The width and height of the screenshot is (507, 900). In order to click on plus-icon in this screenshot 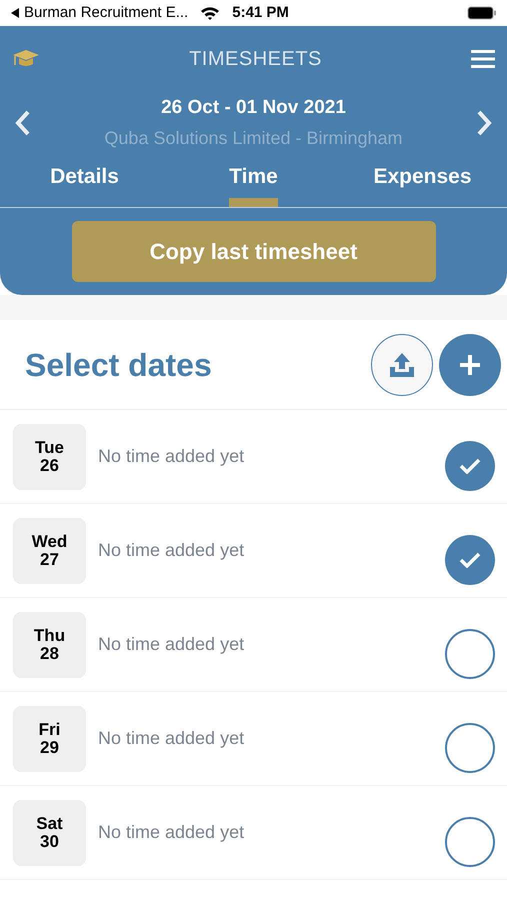, I will do `click(470, 364)`.